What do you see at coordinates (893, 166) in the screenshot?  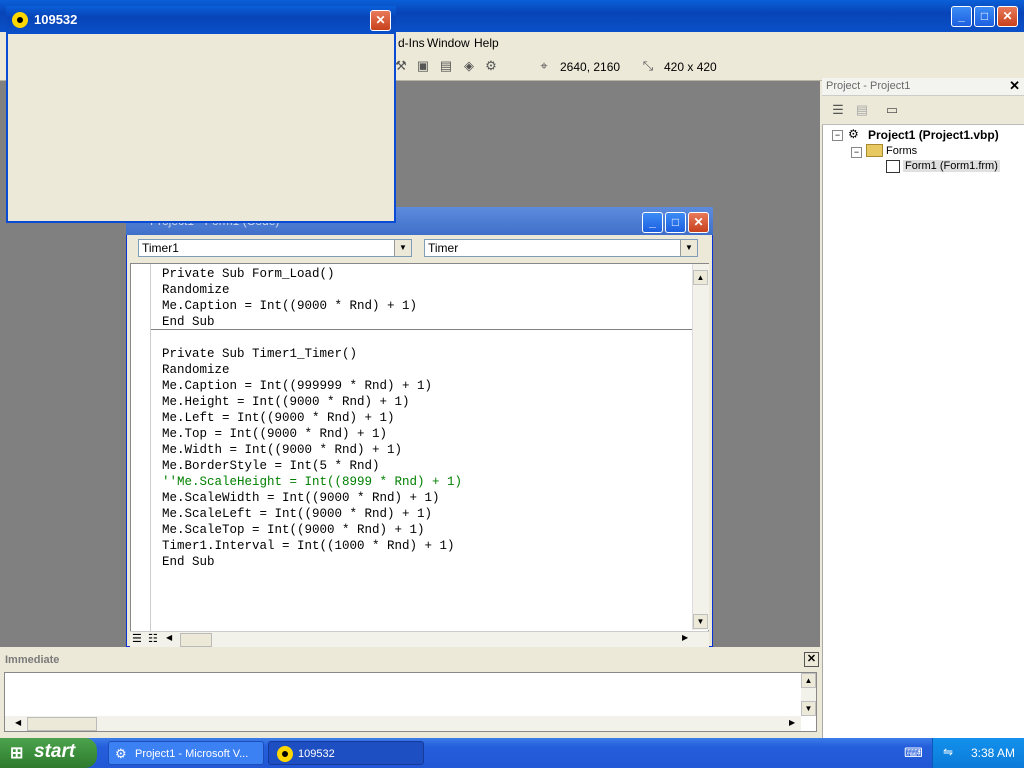 I see `form-icon` at bounding box center [893, 166].